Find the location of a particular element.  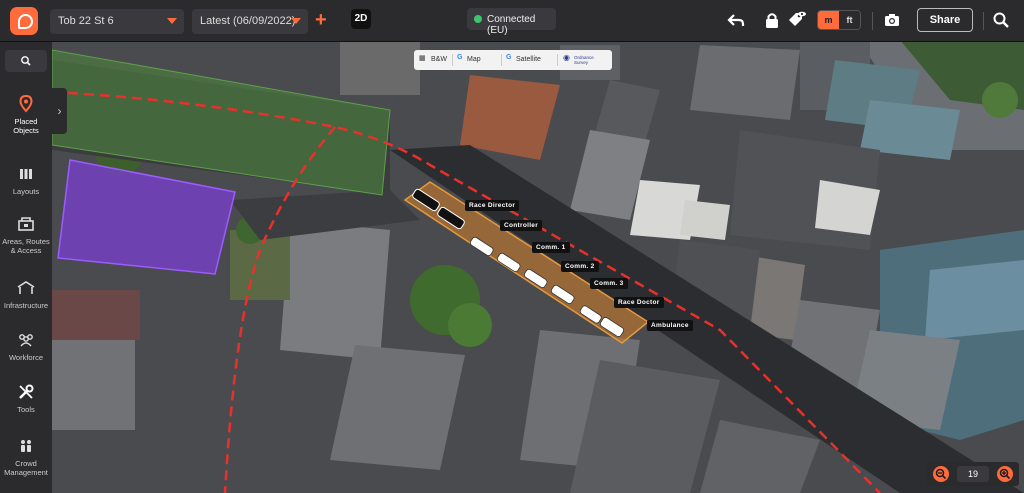

sidebar-item-label: Crowd is located at coordinates (26, 463).